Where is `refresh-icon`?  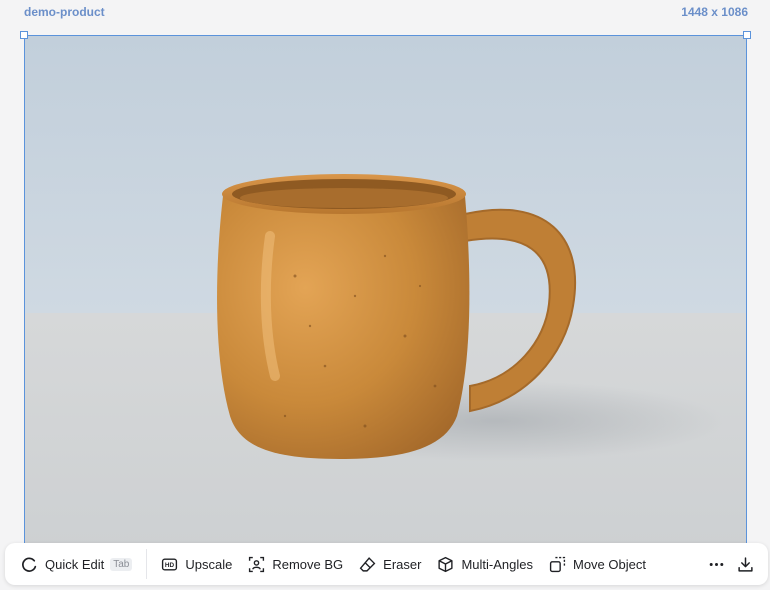
refresh-icon is located at coordinates (29, 564).